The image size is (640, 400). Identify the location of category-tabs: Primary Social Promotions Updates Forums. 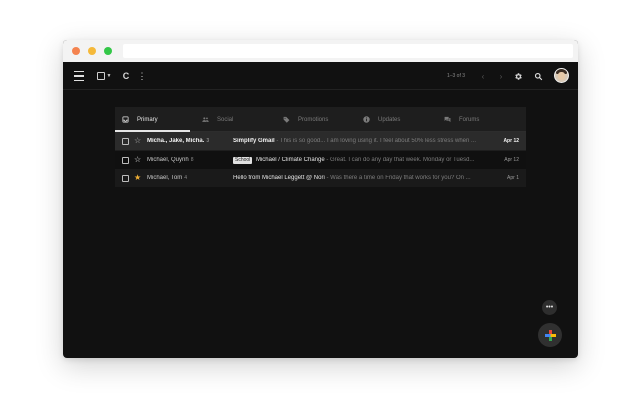
(320, 119).